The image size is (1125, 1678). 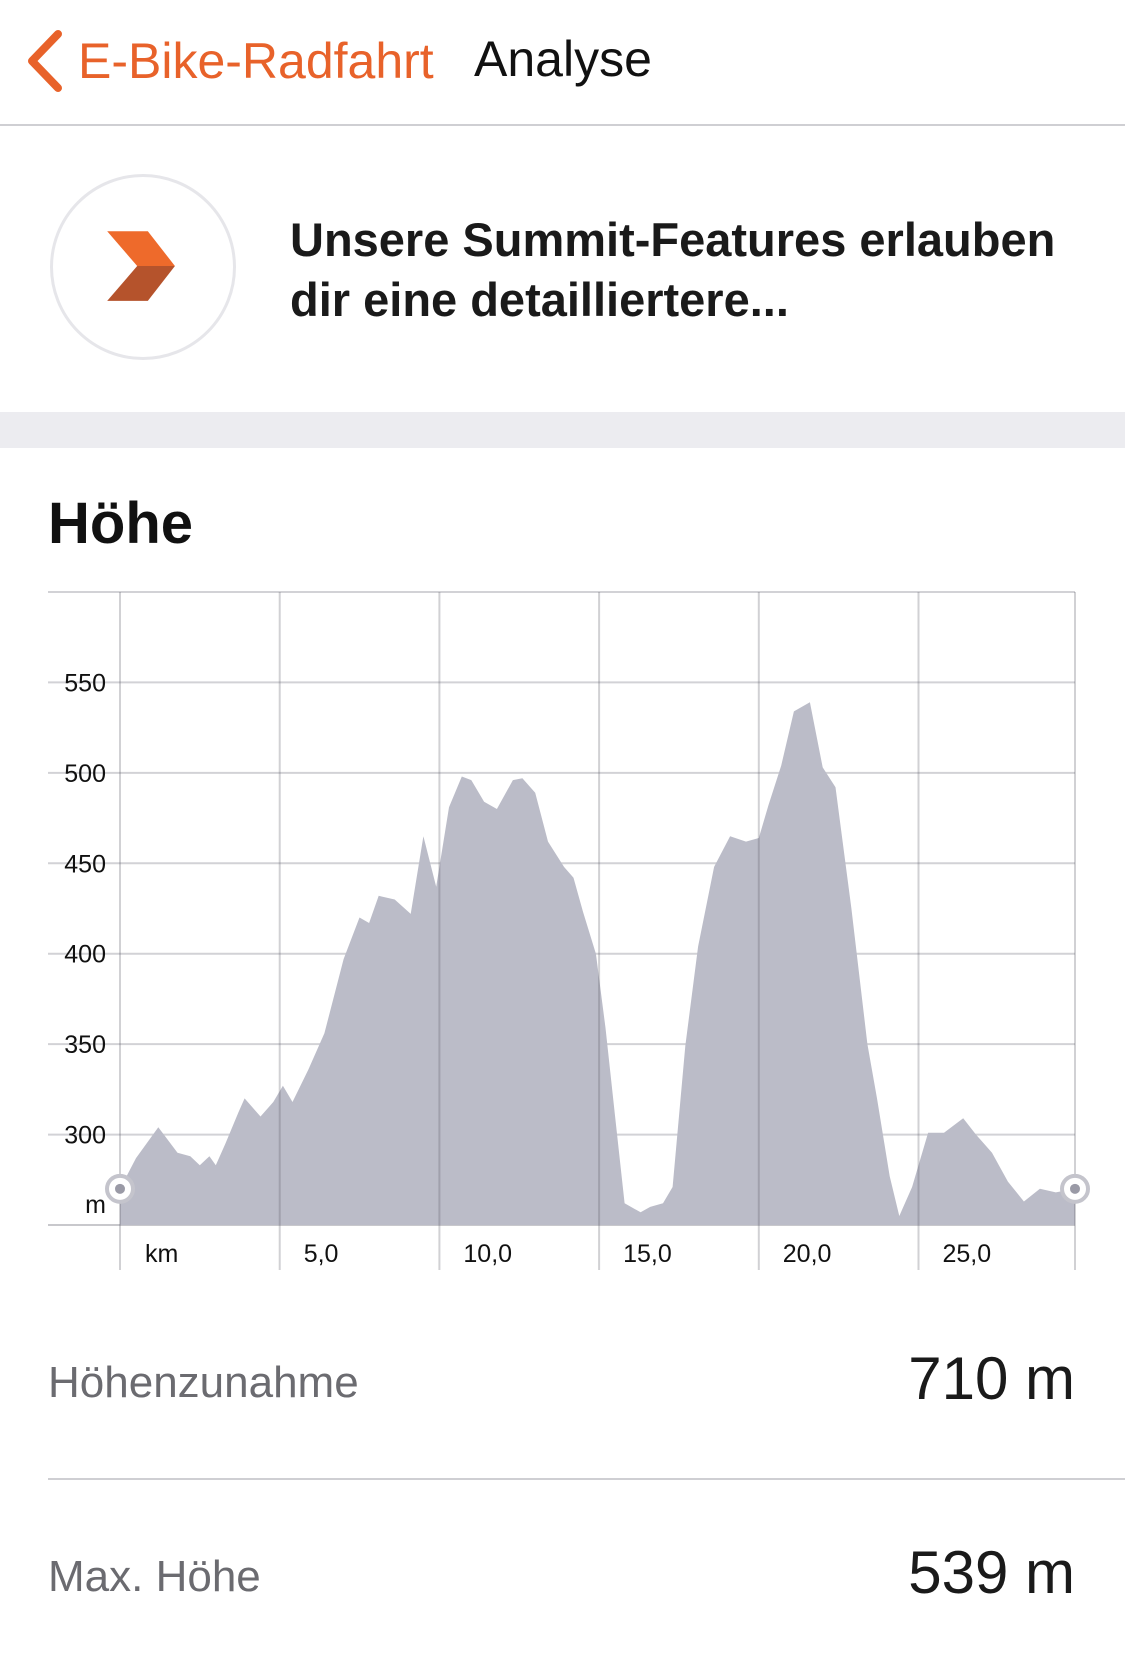 What do you see at coordinates (85, 1136) in the screenshot?
I see `y-tick-label: 300` at bounding box center [85, 1136].